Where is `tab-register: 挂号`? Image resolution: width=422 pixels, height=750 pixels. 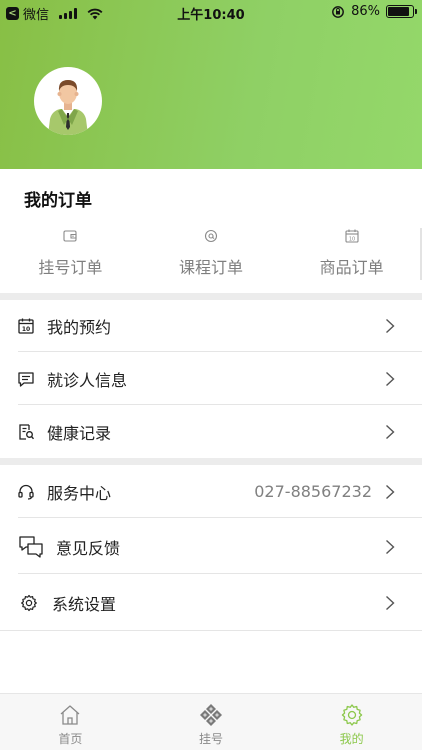 tab-register: 挂号 is located at coordinates (211, 722).